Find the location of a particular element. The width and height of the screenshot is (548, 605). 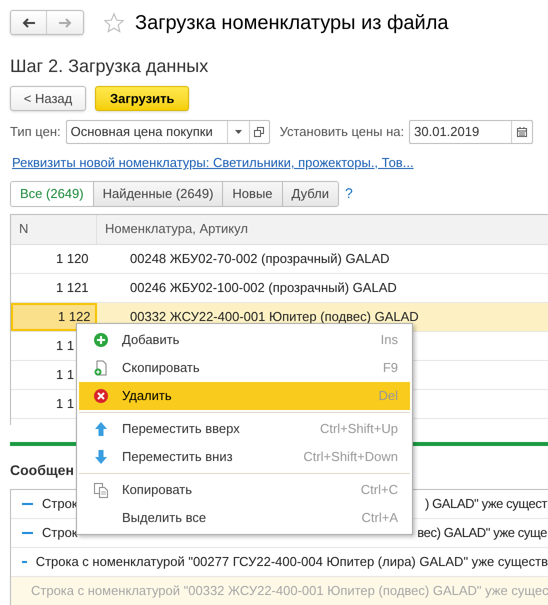

menu-item: Переместить вниз Ctrl+Shift+Down is located at coordinates (244, 457).